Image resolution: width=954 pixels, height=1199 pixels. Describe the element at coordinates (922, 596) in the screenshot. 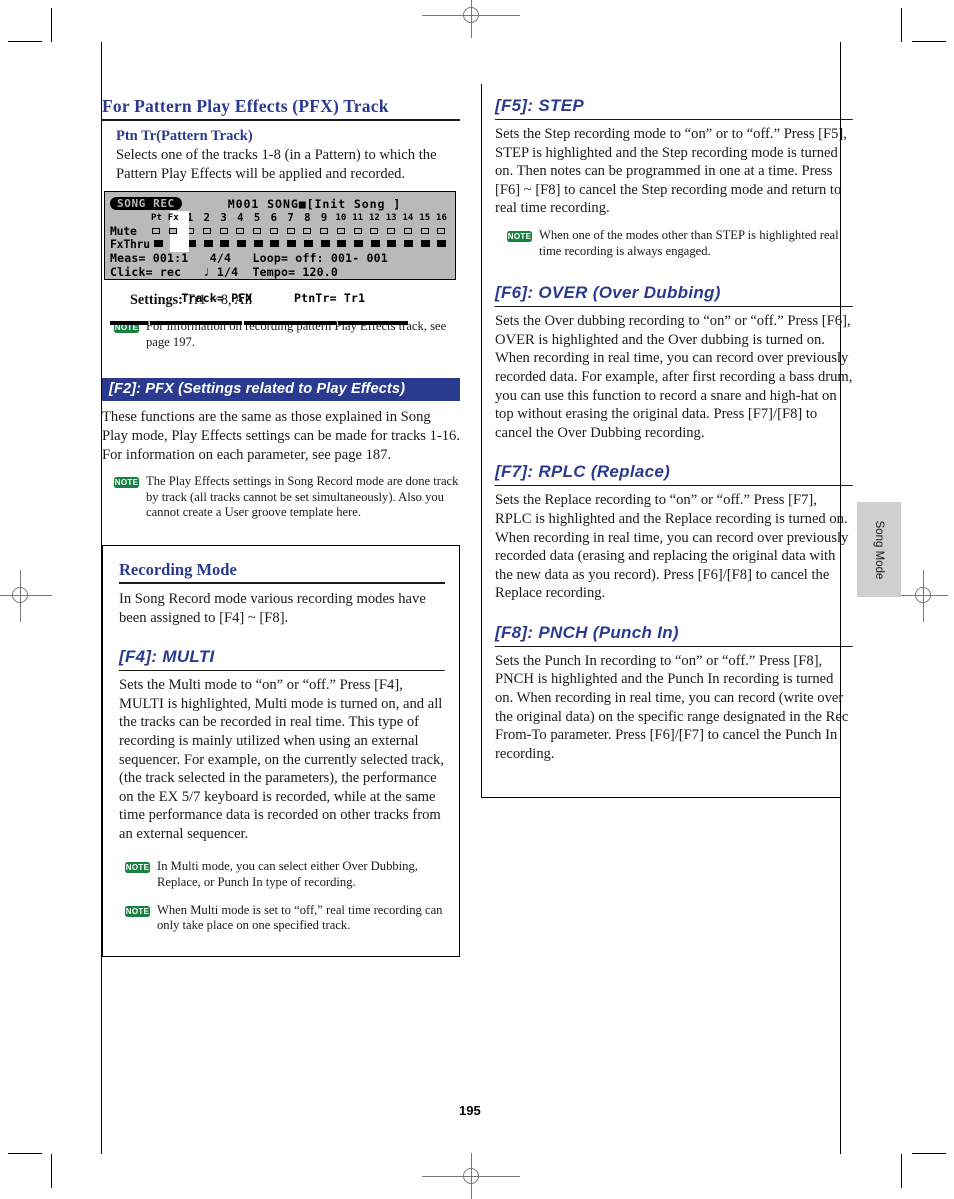

I see `registration-mark-right` at that location.